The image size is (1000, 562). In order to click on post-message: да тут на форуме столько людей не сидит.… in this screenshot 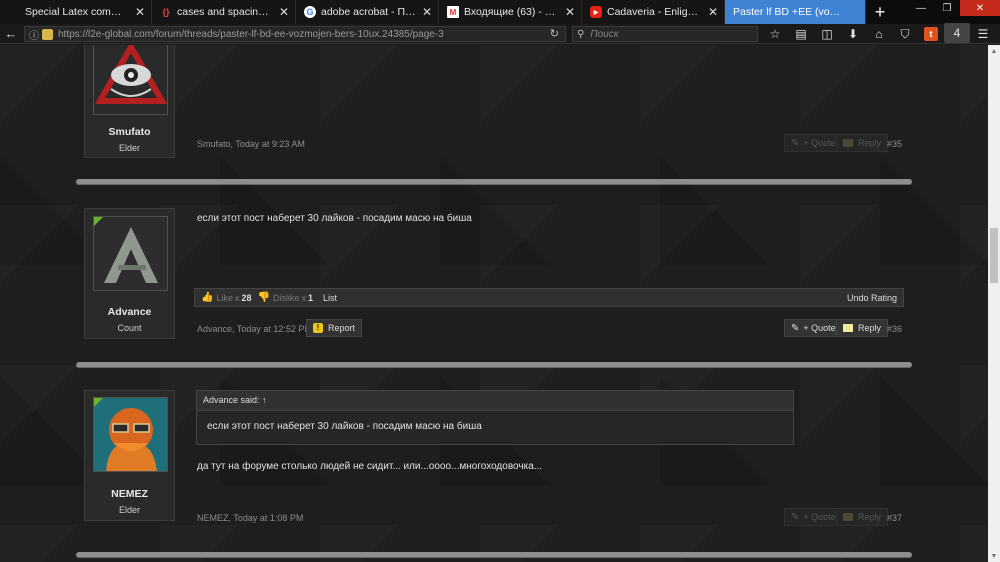, I will do `click(370, 466)`.